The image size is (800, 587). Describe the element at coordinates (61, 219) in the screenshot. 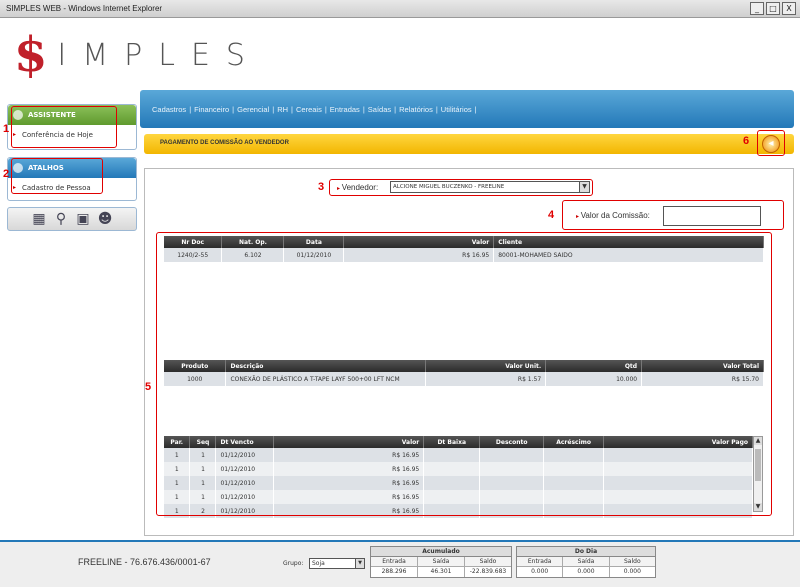

I see `search-icon: ⚲` at that location.